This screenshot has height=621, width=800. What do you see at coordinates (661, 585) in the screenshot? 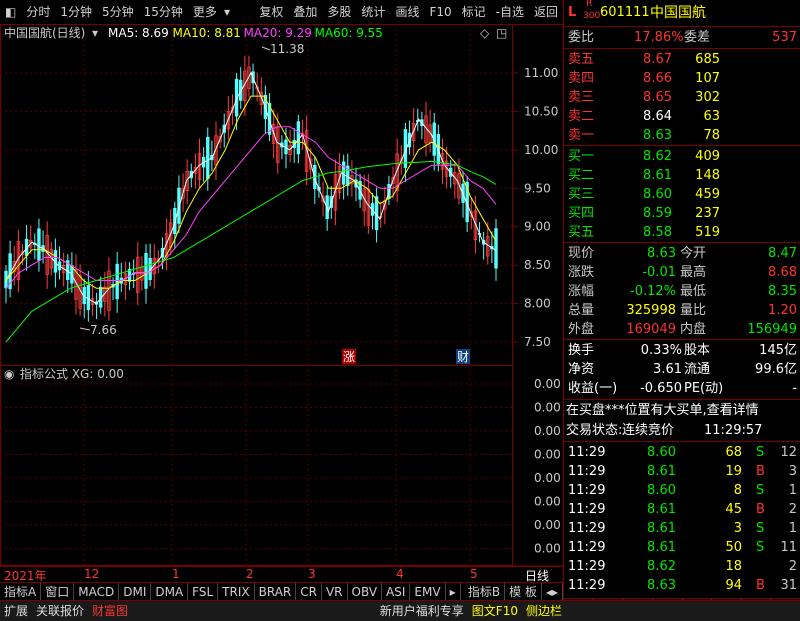
I see `tick-price: 8.63` at bounding box center [661, 585].